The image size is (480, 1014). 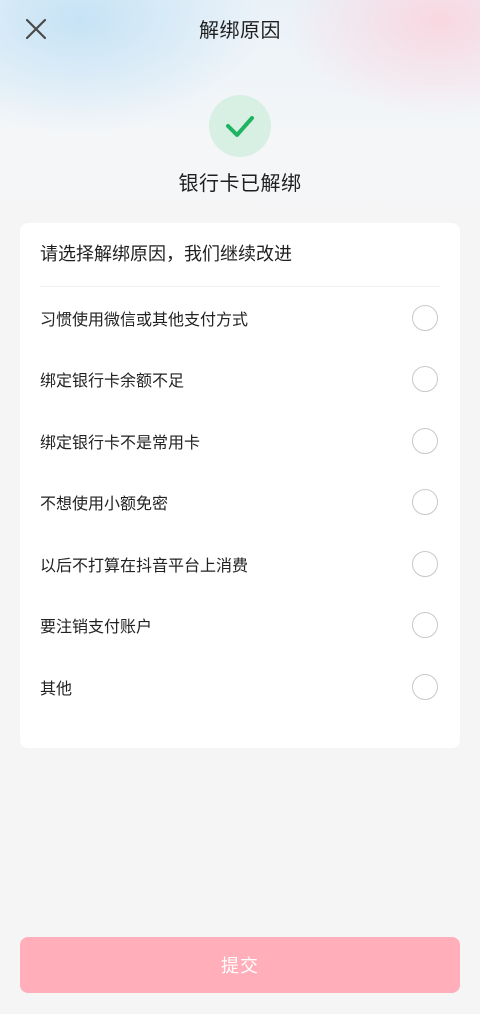 I want to click on reason-label: 绑定银行卡不是常用卡, so click(x=120, y=442).